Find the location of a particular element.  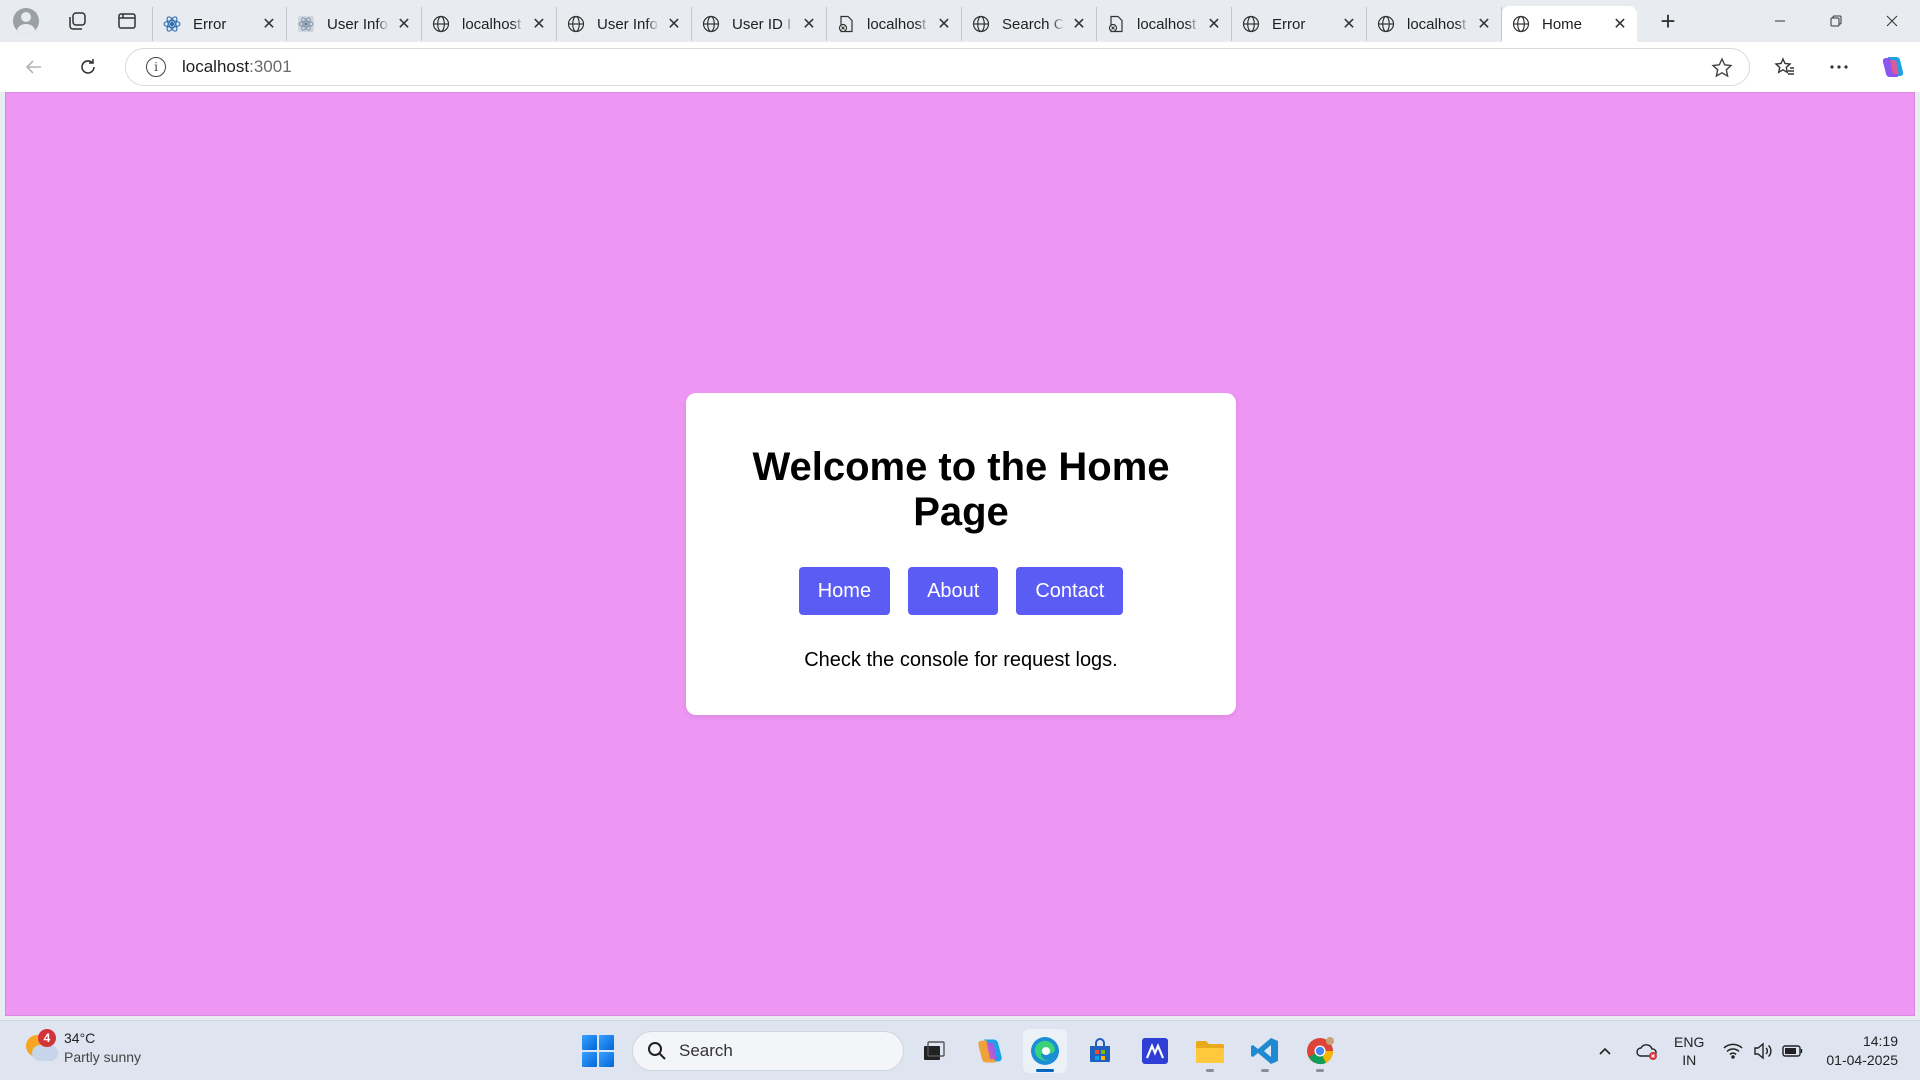

about-button: About is located at coordinates (953, 591).